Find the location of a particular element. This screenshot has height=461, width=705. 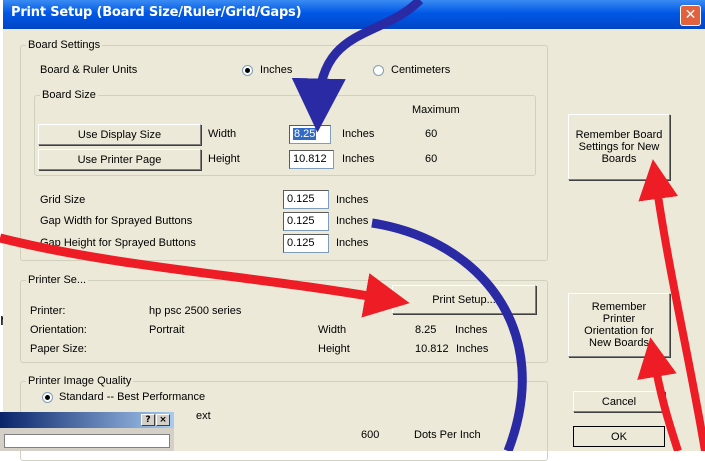

close-icon: ✕ is located at coordinates (690, 15).